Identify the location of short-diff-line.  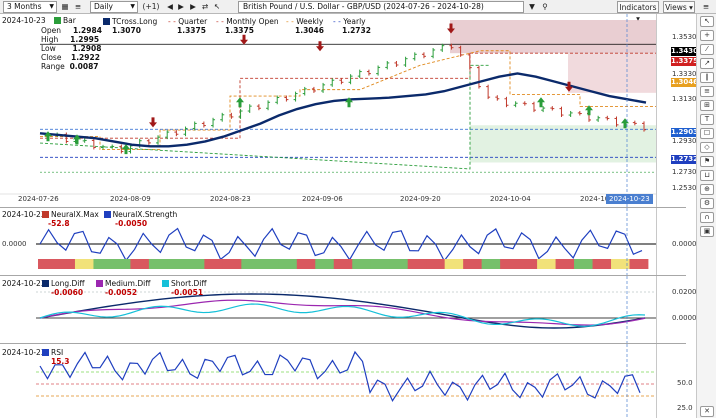
(342, 315).